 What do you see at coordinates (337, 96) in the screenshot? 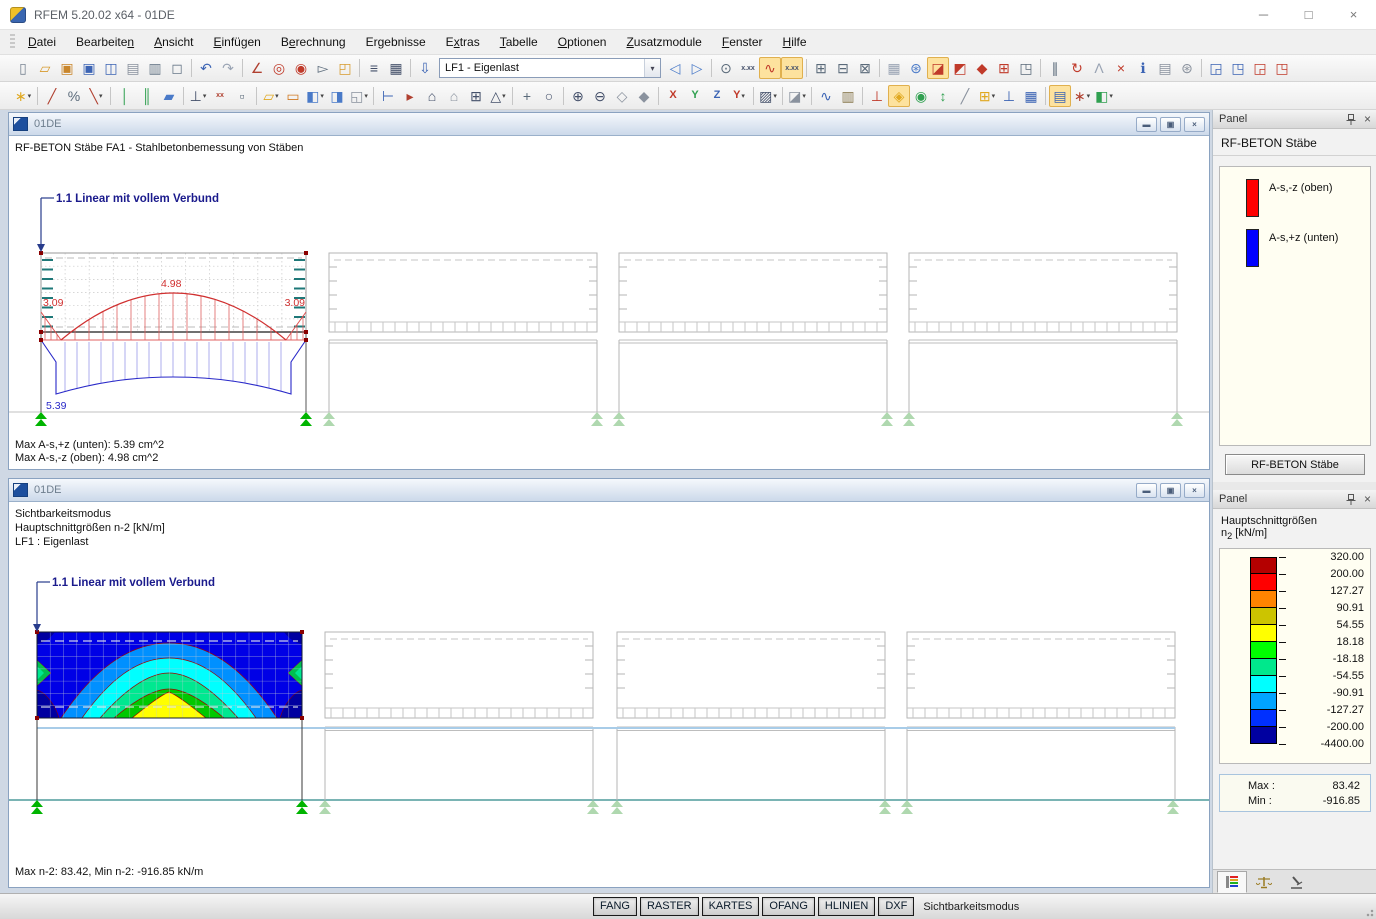
I see `new-solid-node-button: ◨` at bounding box center [337, 96].